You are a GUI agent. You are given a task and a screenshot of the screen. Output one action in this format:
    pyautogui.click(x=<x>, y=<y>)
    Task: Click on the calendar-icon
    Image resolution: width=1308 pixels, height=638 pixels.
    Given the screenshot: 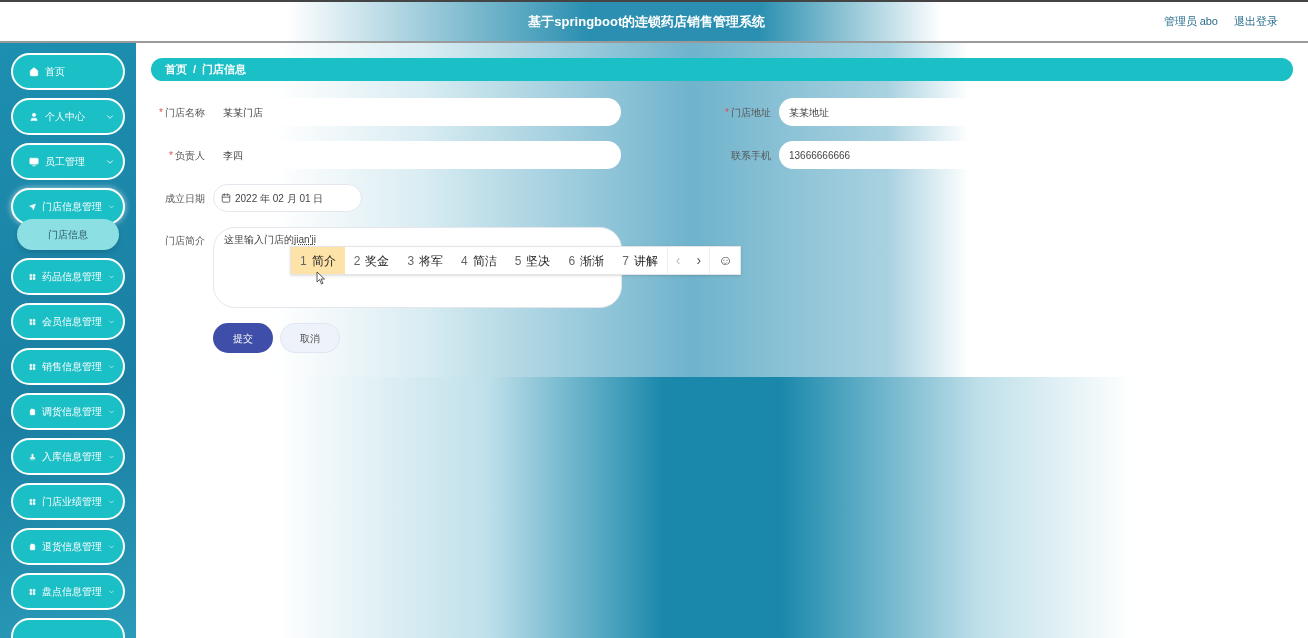 What is the action you would take?
    pyautogui.click(x=226, y=198)
    